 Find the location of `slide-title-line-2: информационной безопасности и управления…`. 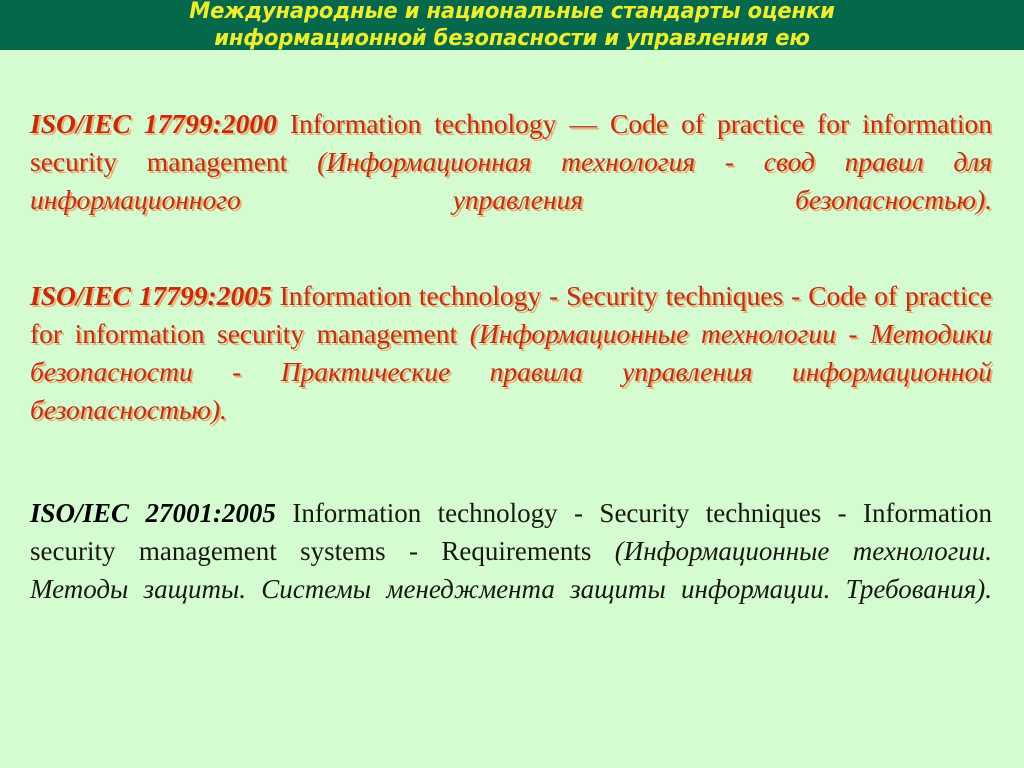

slide-title-line-2: информационной безопасности и управления… is located at coordinates (512, 38).